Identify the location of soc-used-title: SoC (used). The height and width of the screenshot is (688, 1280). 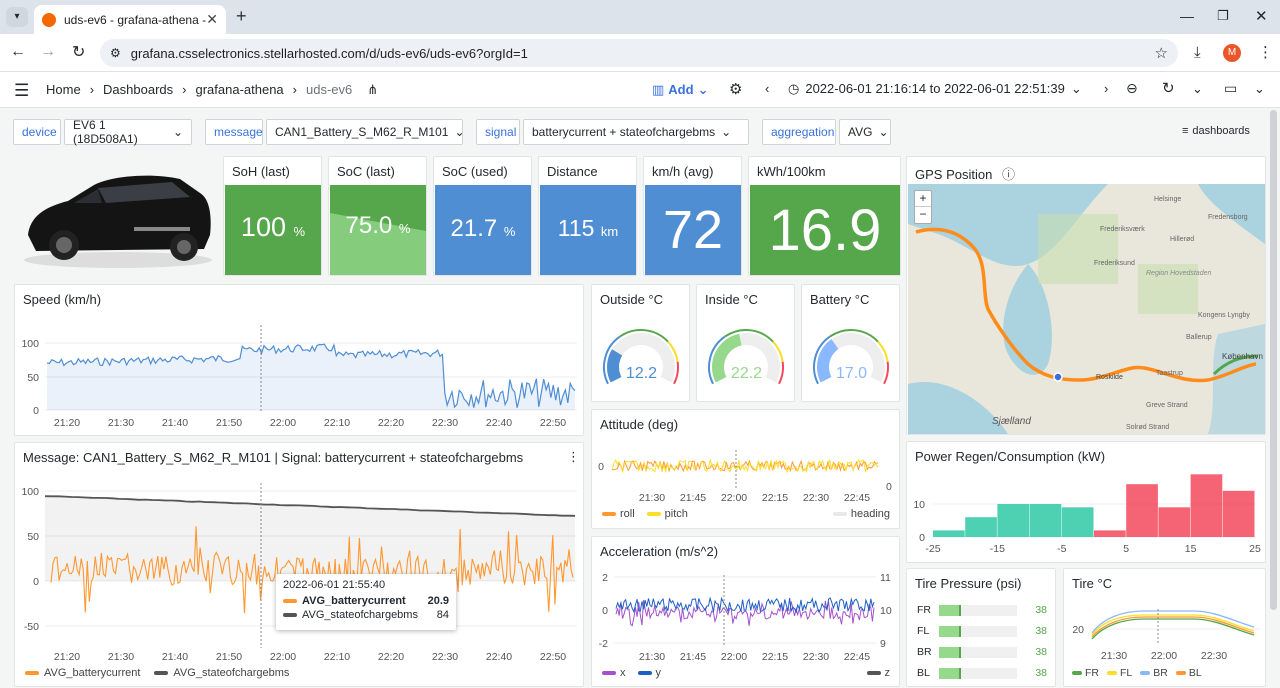
(475, 171).